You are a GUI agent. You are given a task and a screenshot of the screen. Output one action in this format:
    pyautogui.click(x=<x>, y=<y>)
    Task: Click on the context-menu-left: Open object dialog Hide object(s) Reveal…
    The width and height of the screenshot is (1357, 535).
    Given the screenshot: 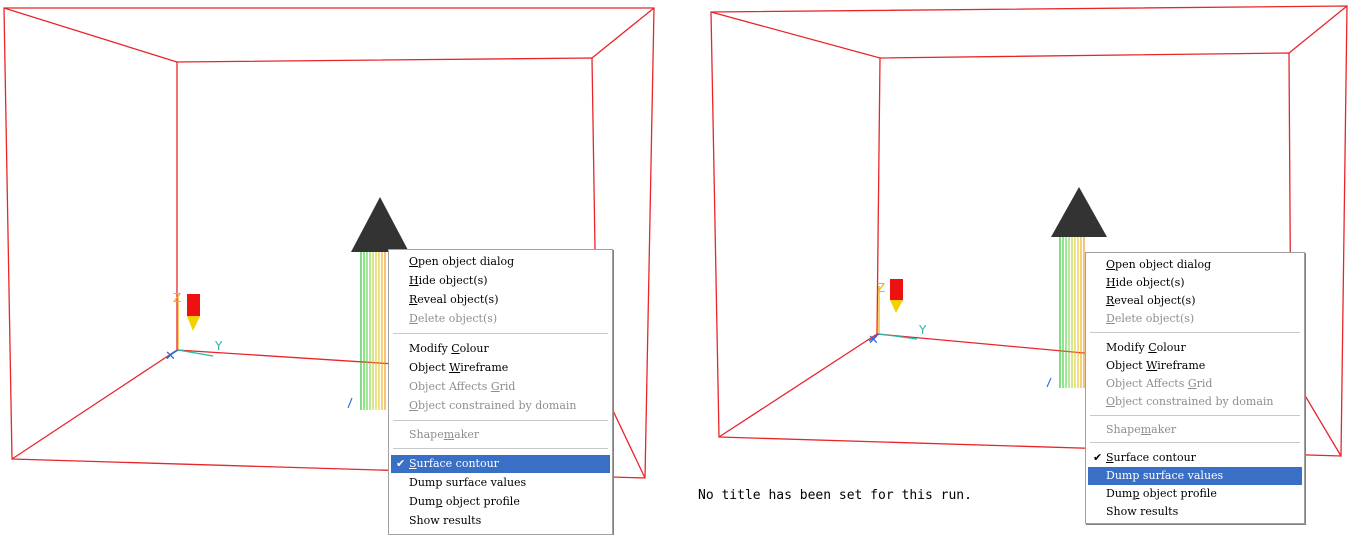 What is the action you would take?
    pyautogui.click(x=500, y=392)
    